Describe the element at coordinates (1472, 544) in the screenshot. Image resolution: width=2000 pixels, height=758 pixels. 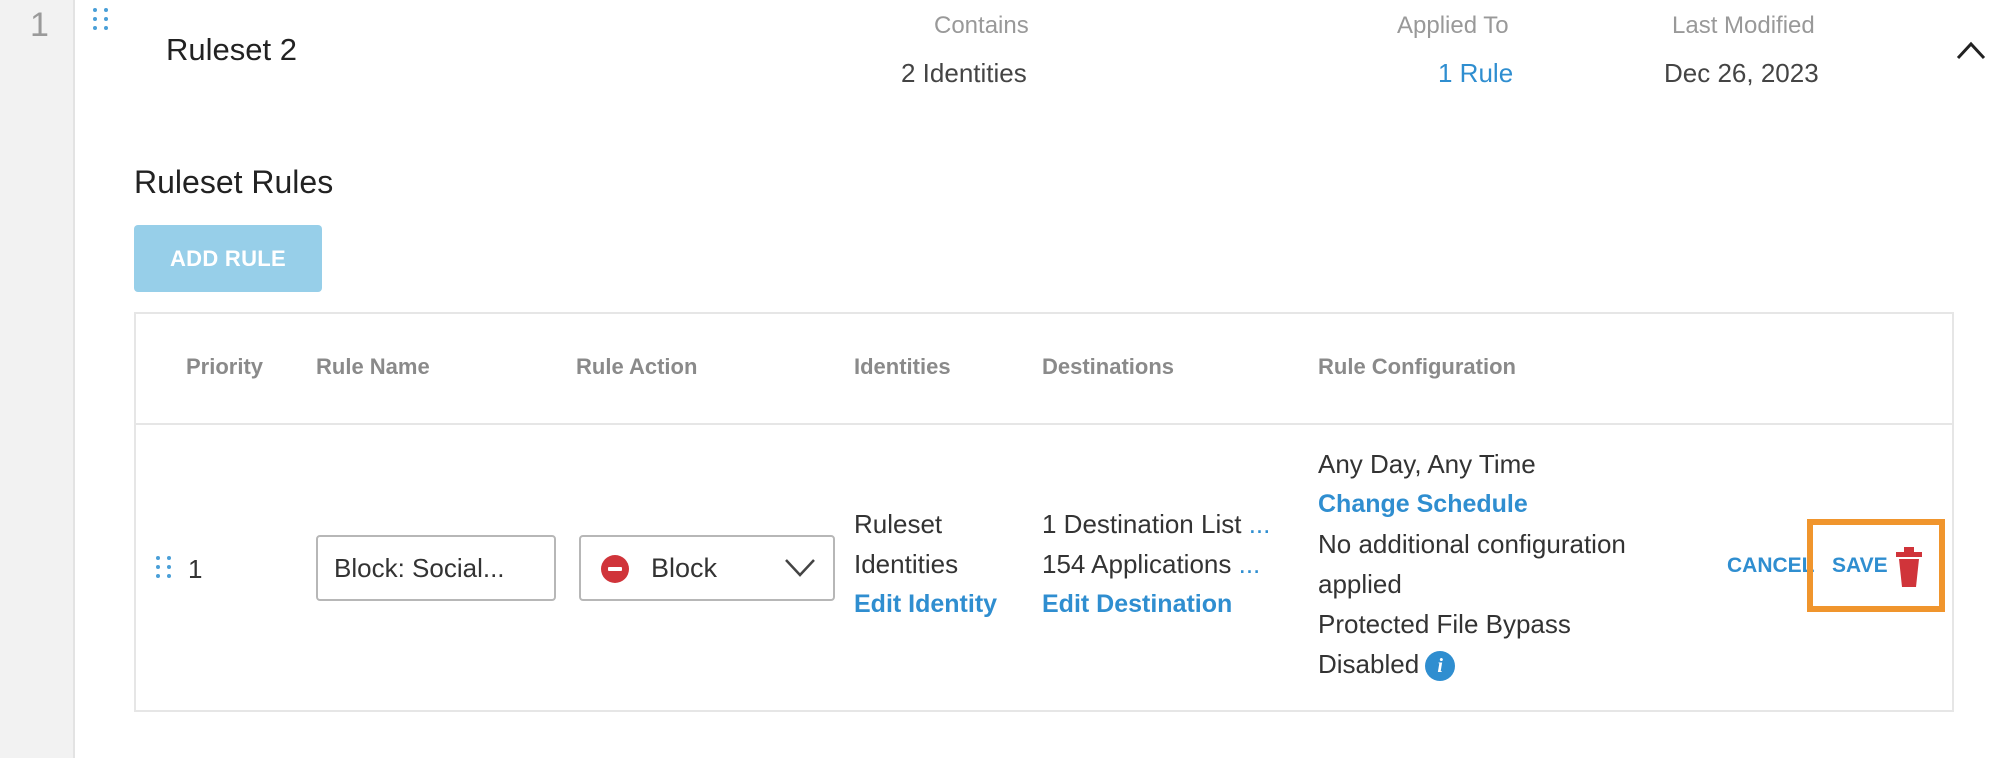
I see `config-text: No additional configuration` at that location.